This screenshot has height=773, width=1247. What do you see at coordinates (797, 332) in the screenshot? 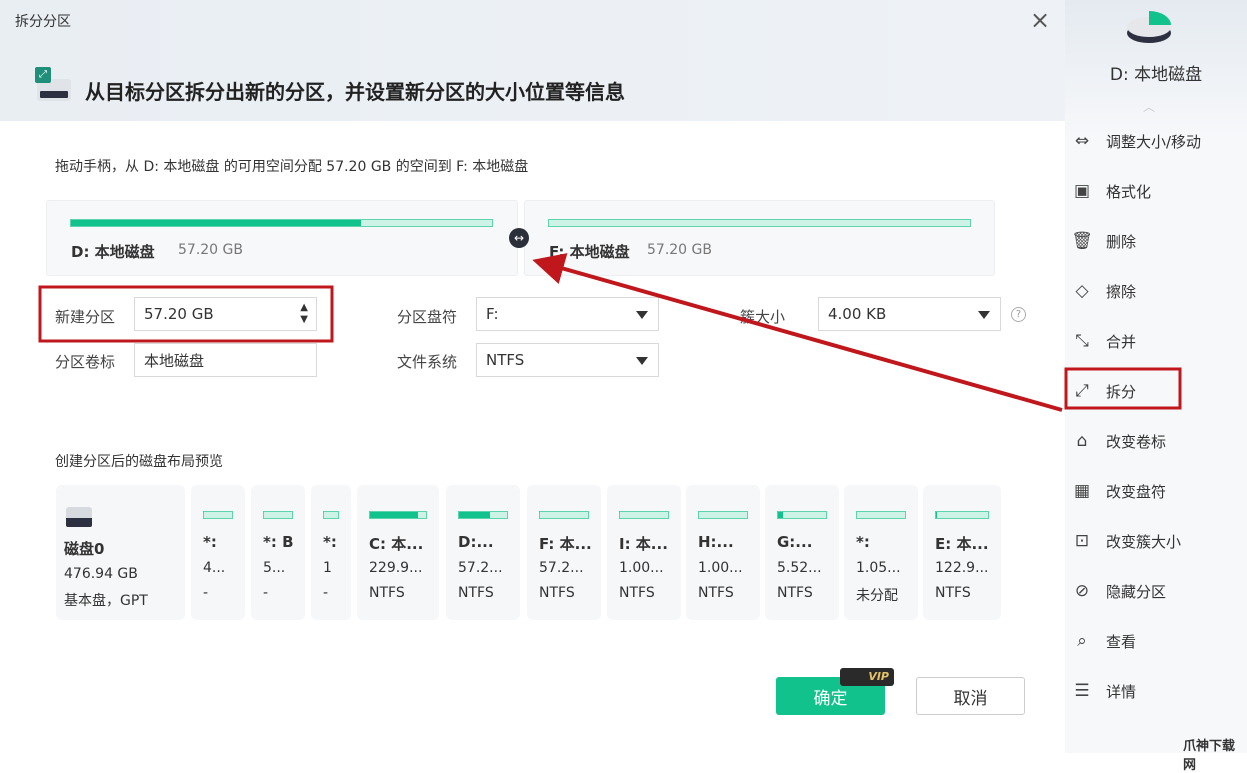
I see `annotation-arrow` at bounding box center [797, 332].